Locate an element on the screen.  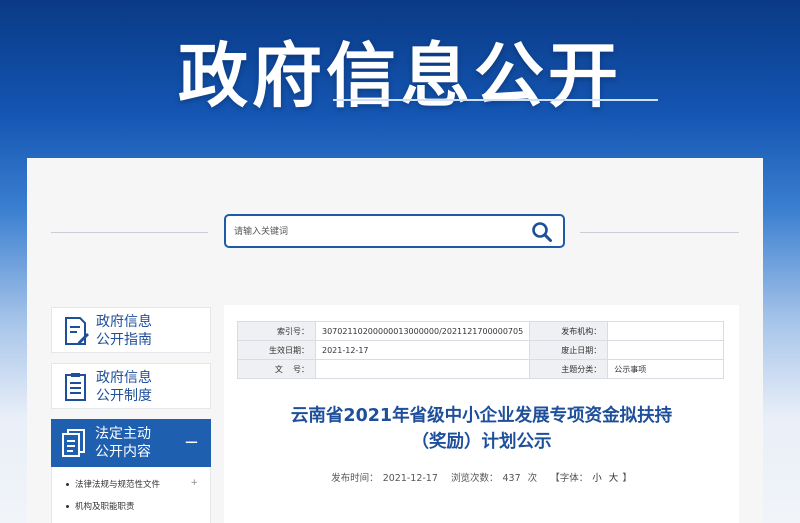
search-box is located at coordinates (394, 231).